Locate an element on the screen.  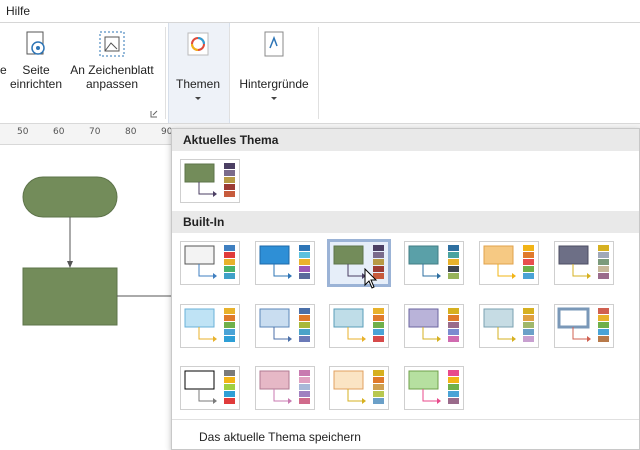
current-theme-thumbnail is located at coordinates (210, 181).